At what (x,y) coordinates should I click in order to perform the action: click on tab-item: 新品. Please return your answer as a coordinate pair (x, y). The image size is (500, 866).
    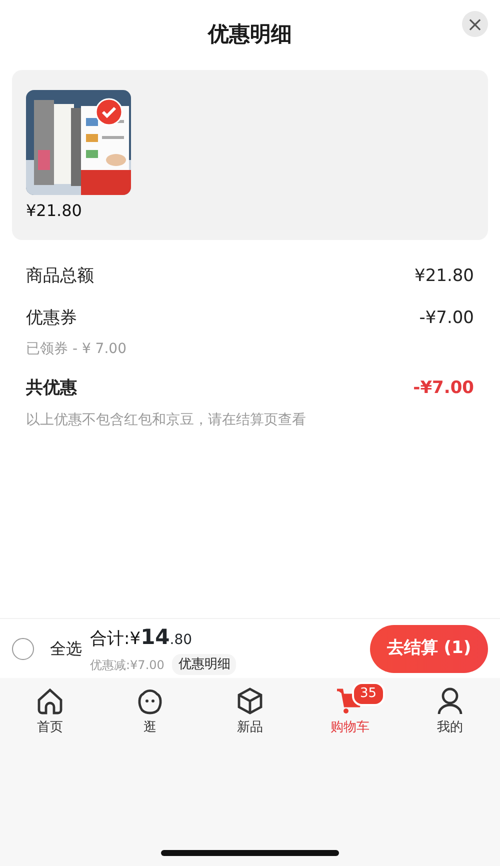
    Looking at the image, I should click on (250, 708).